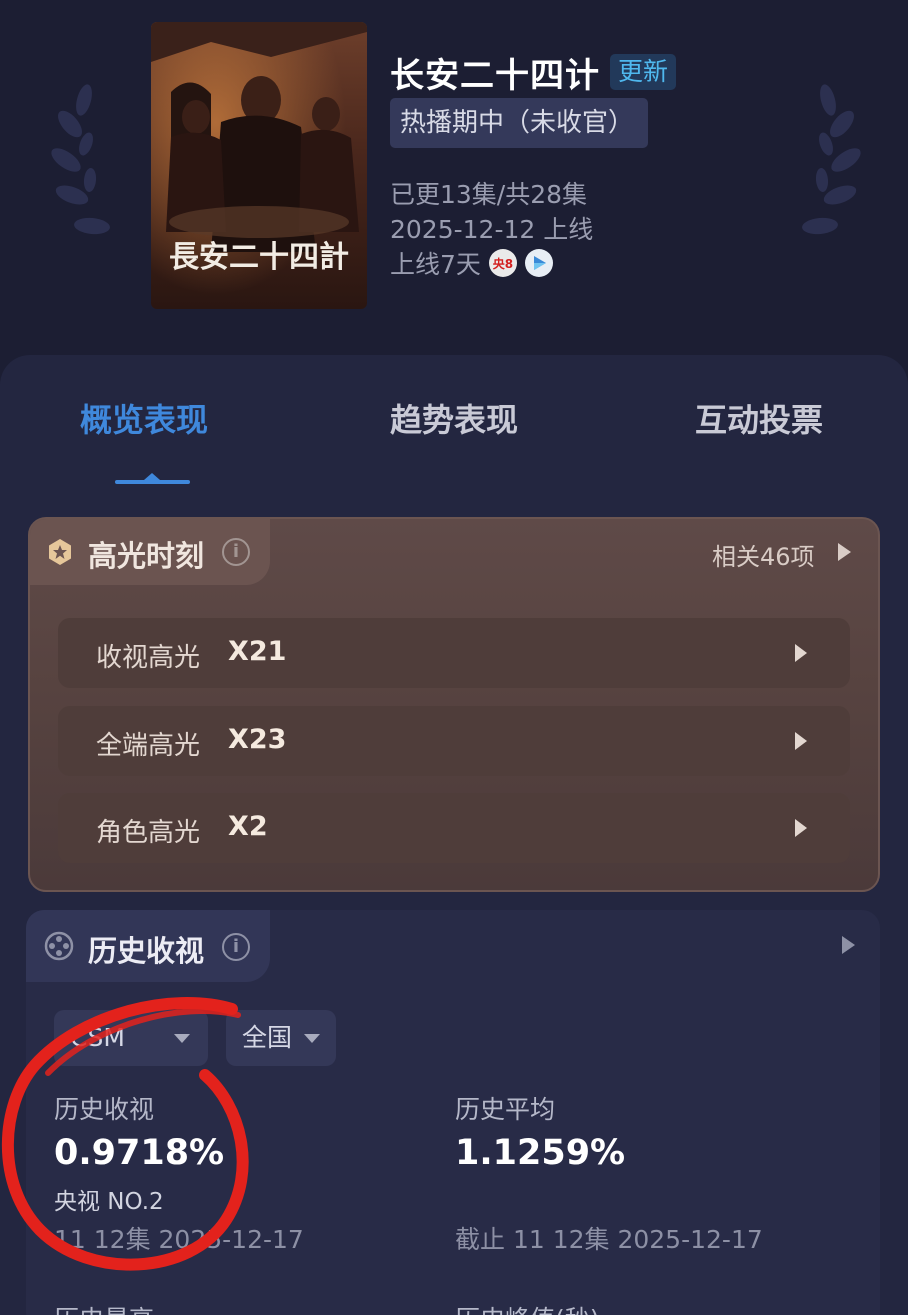 The height and width of the screenshot is (1315, 908). I want to click on laurel-right-icon, so click(831, 159).